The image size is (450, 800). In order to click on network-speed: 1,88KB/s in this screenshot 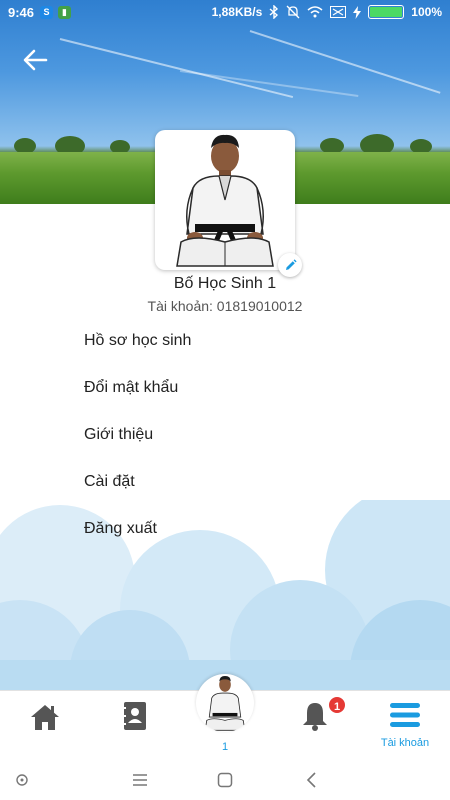, I will do `click(237, 12)`.